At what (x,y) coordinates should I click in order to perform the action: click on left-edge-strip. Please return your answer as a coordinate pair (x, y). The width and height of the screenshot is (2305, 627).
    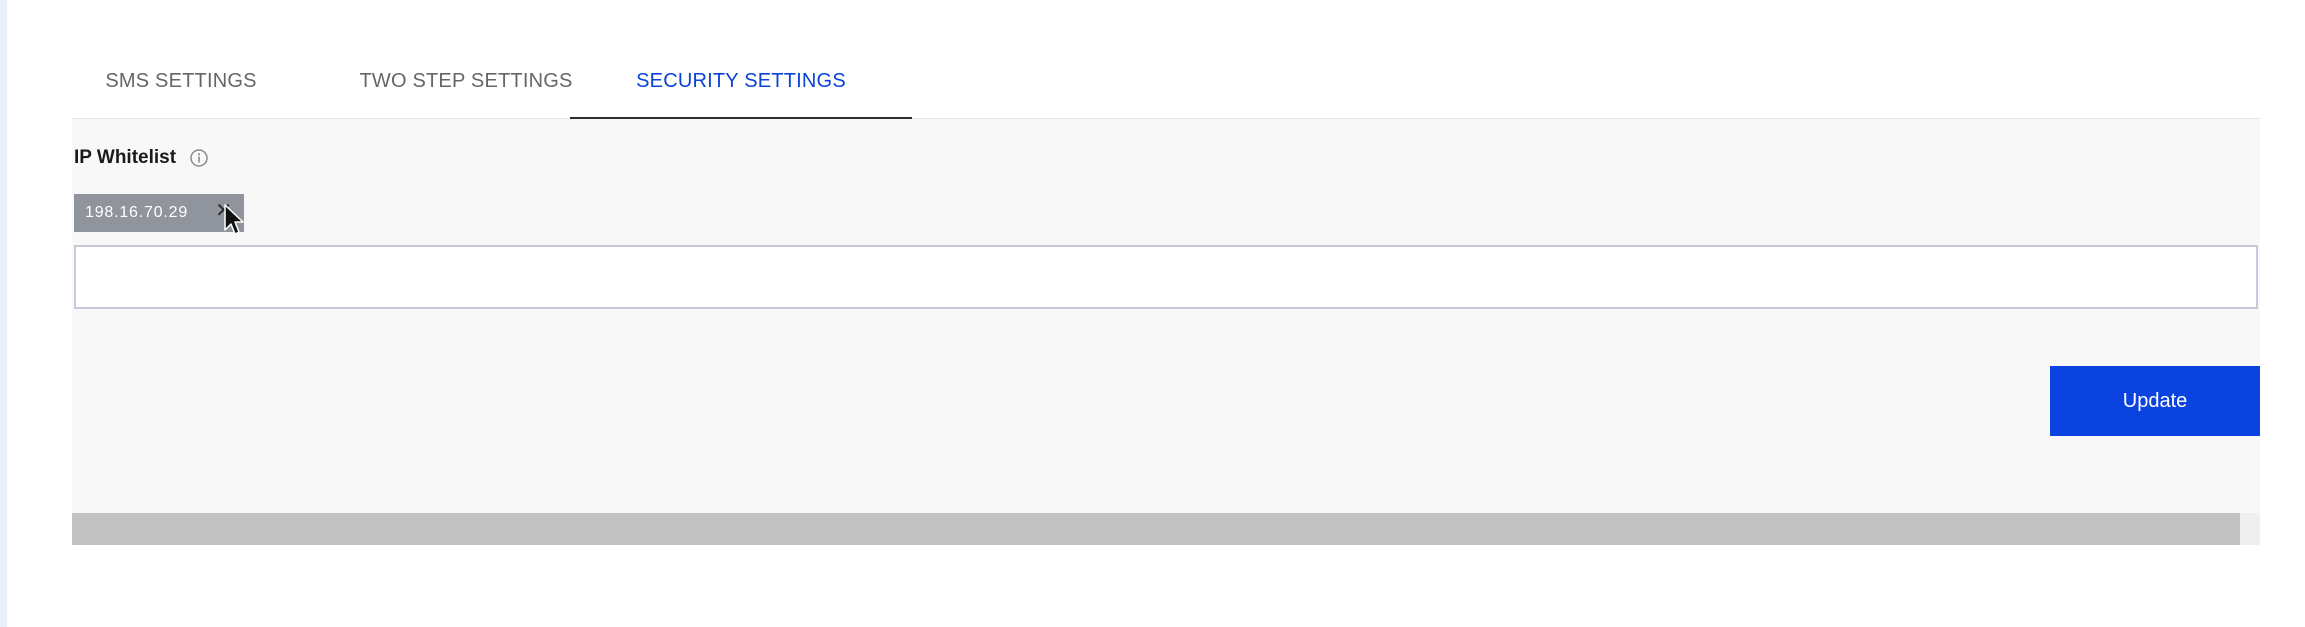
    Looking at the image, I should click on (3, 313).